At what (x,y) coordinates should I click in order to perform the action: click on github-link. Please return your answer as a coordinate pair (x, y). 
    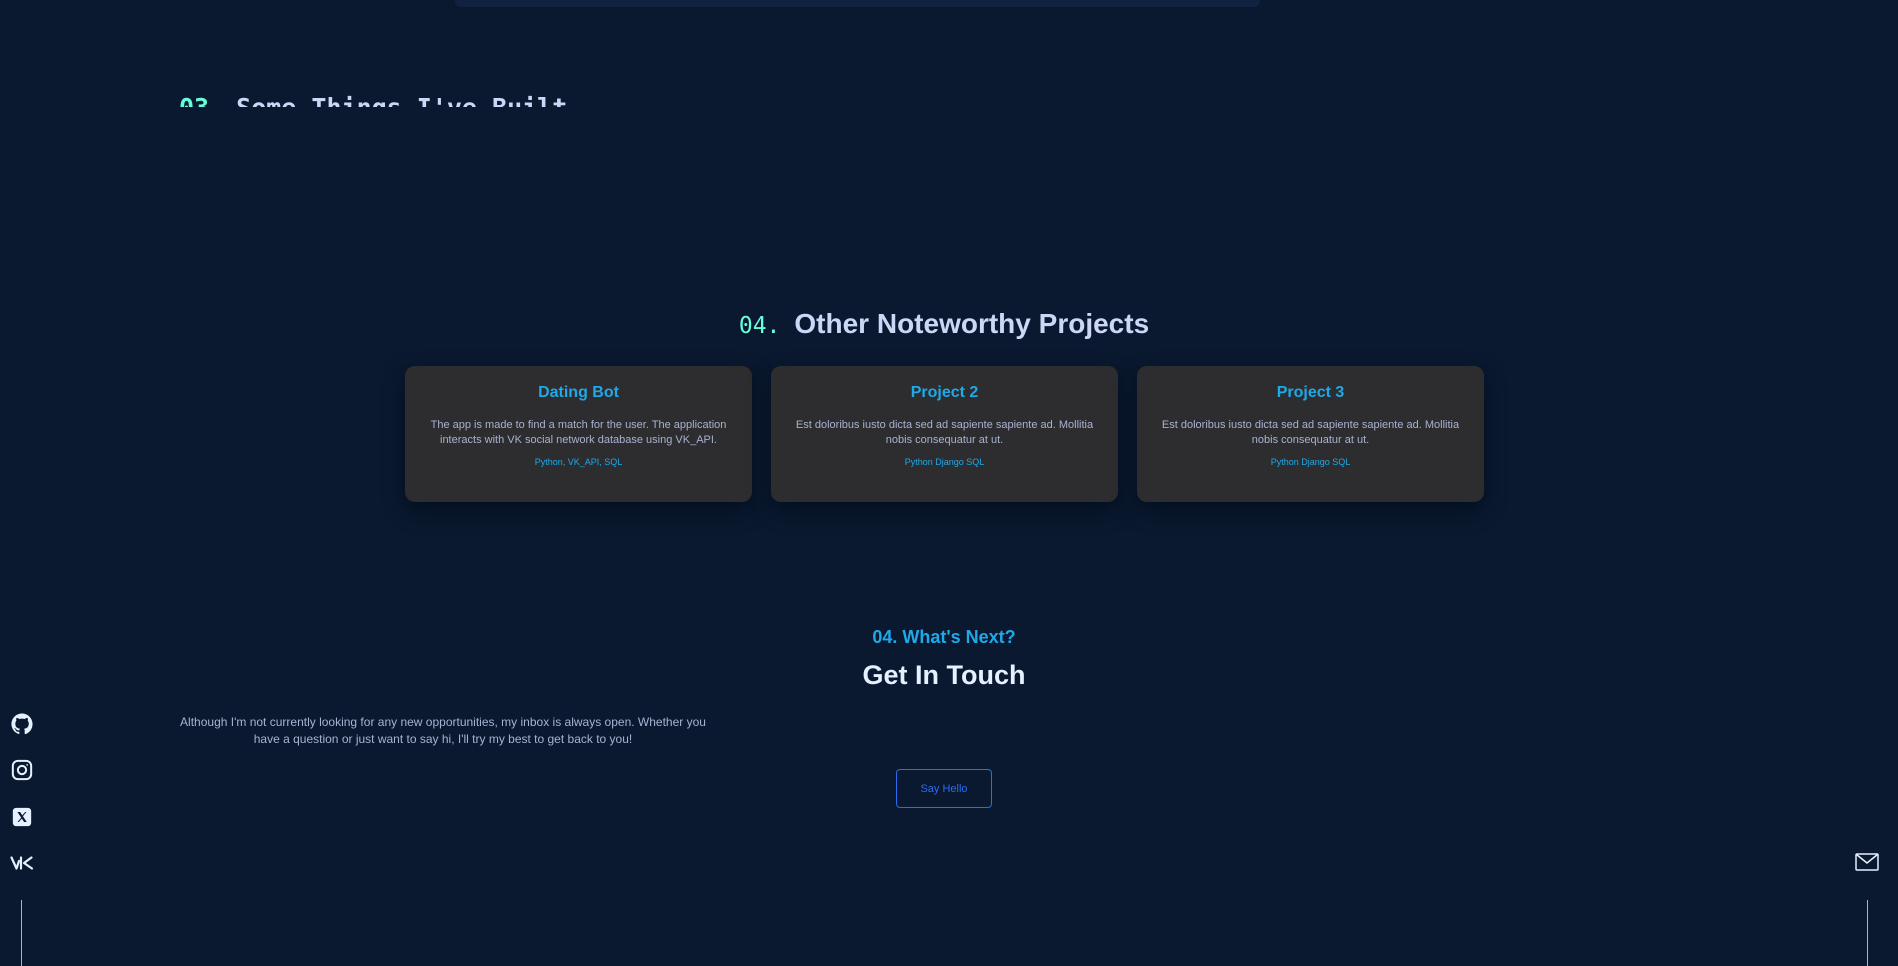
    Looking at the image, I should click on (22, 724).